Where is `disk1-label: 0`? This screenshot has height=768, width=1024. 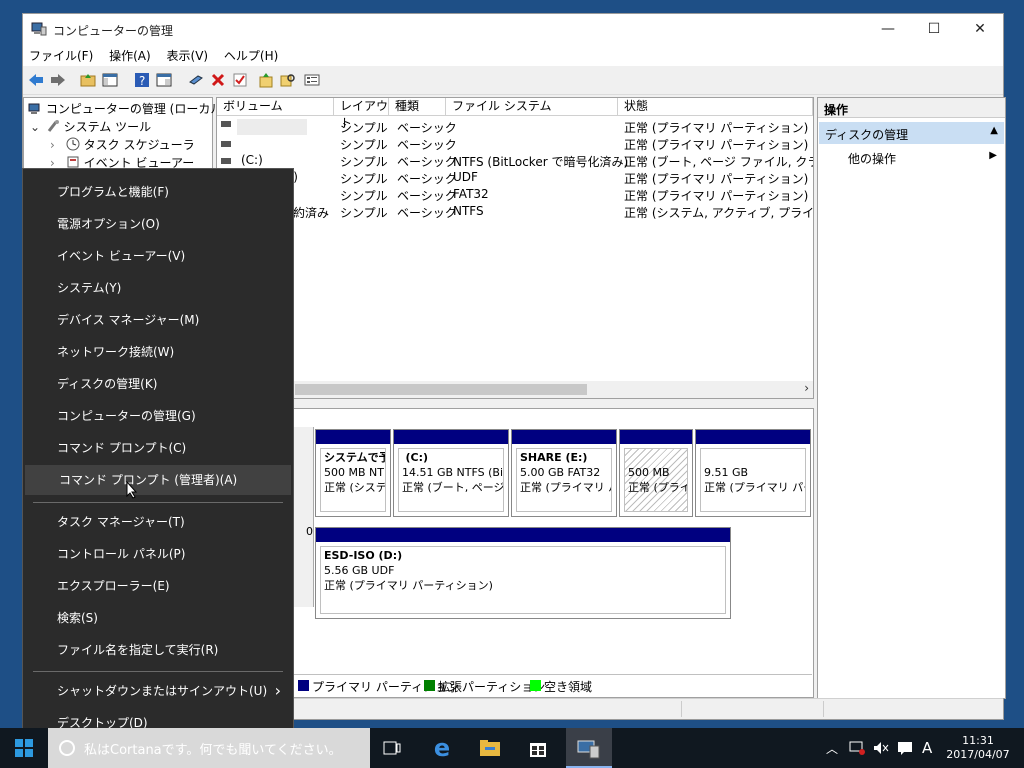
disk1-label: 0 is located at coordinates (309, 531).